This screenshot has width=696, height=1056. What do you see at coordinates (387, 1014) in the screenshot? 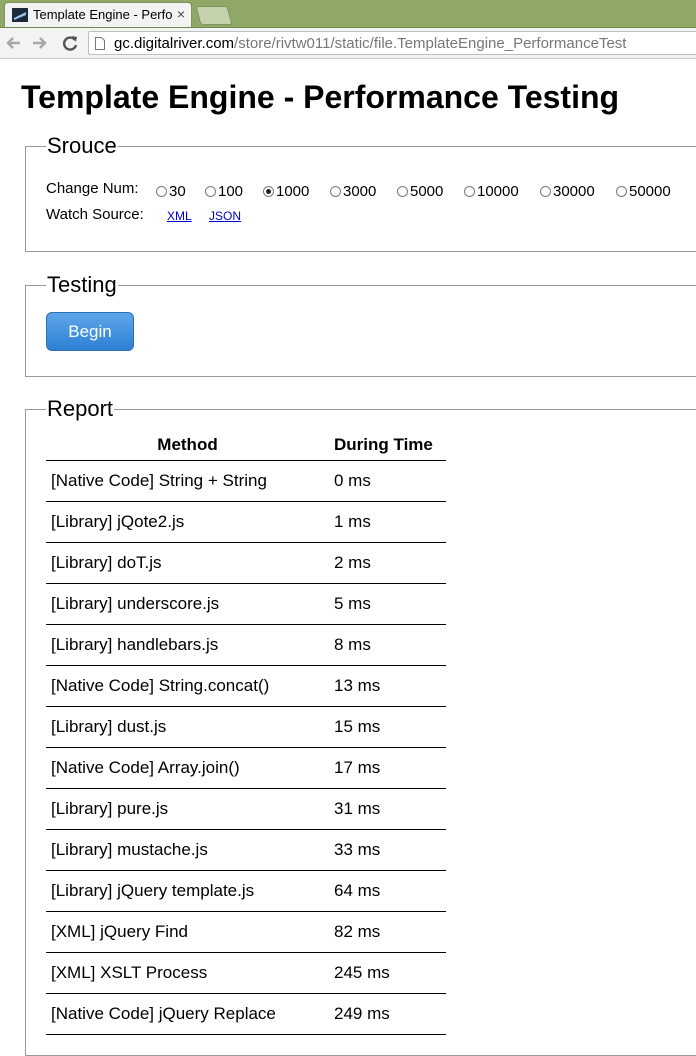
I see `row-time-cell: 249 ms` at bounding box center [387, 1014].